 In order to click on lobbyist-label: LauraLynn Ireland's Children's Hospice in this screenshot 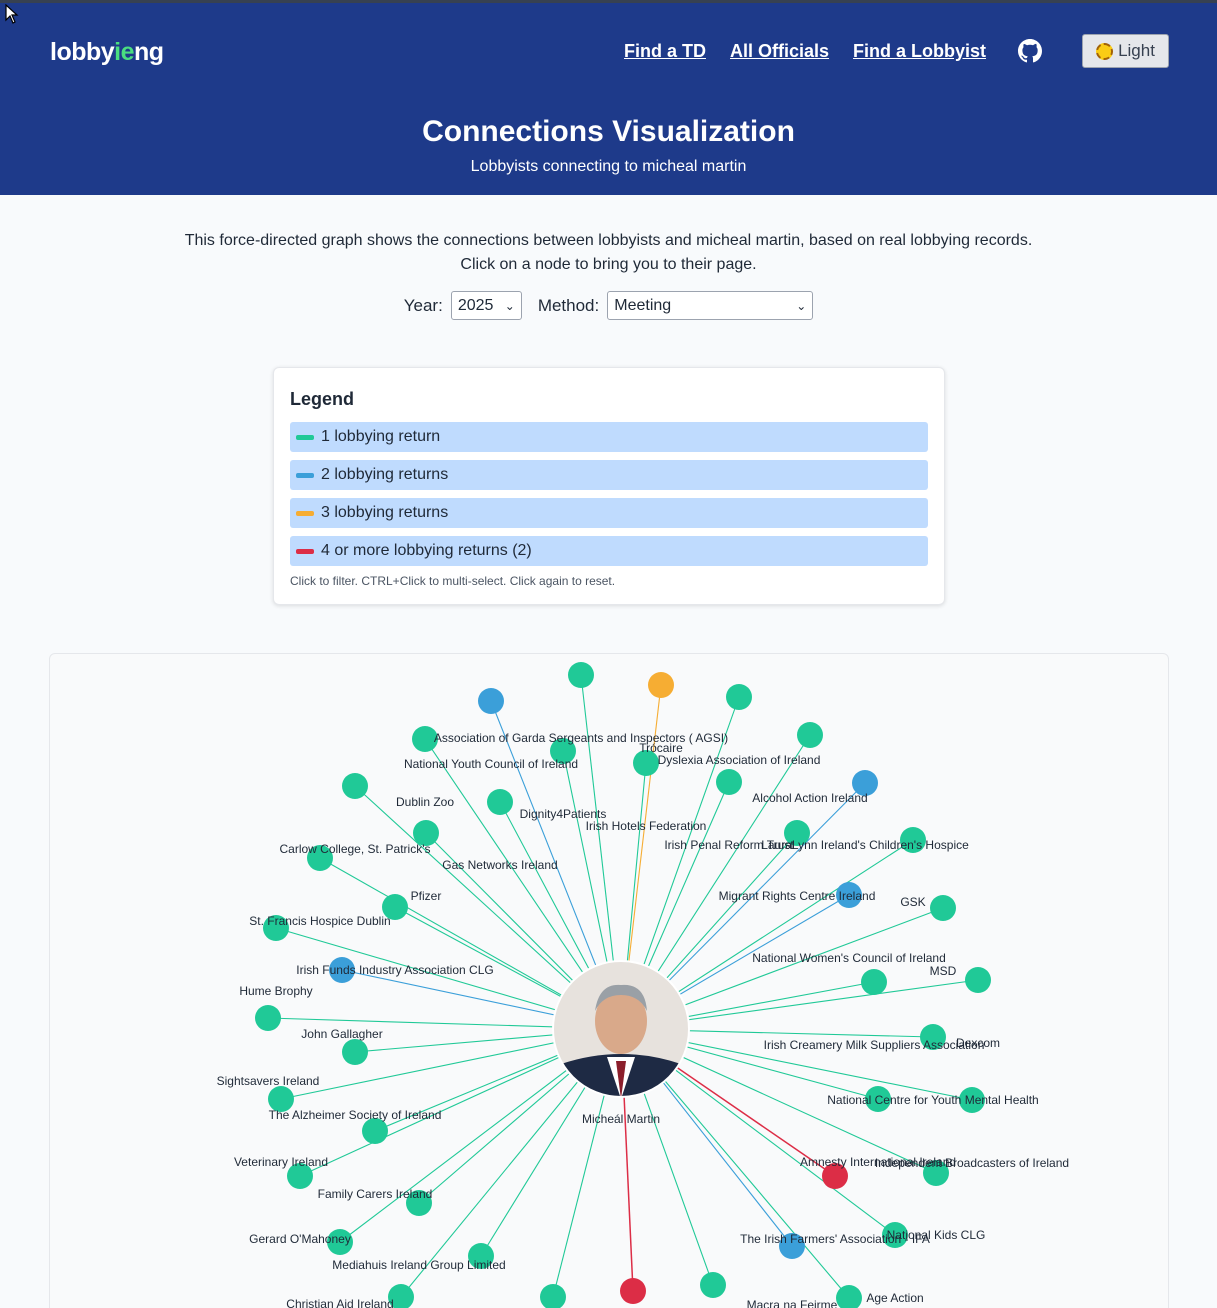, I will do `click(865, 845)`.